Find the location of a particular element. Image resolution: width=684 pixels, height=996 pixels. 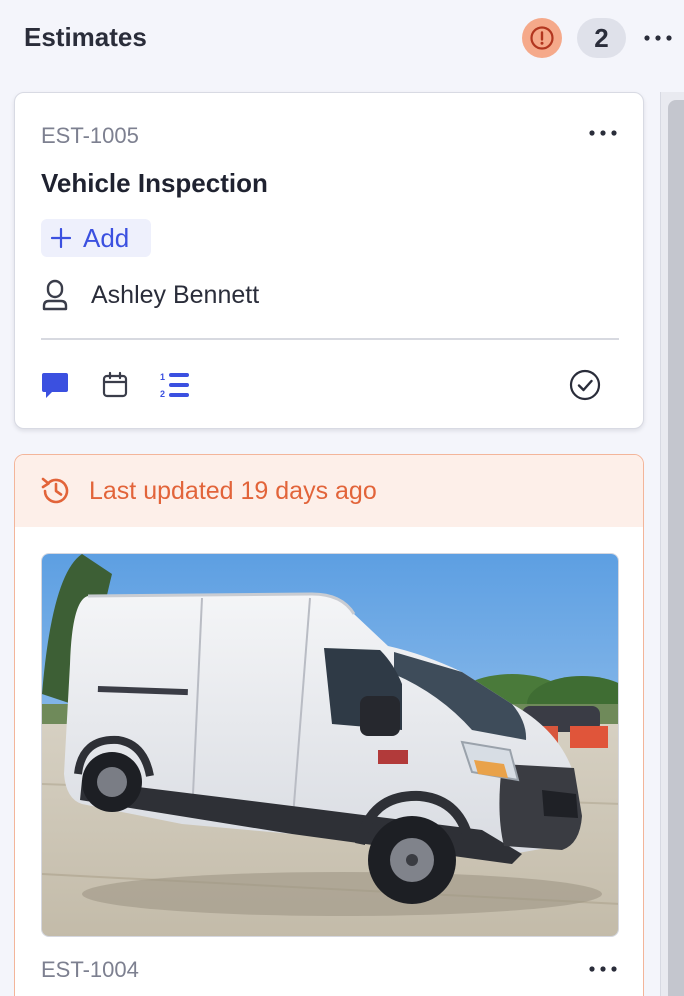

estimate-title: Vehicle Inspection is located at coordinates (154, 183).